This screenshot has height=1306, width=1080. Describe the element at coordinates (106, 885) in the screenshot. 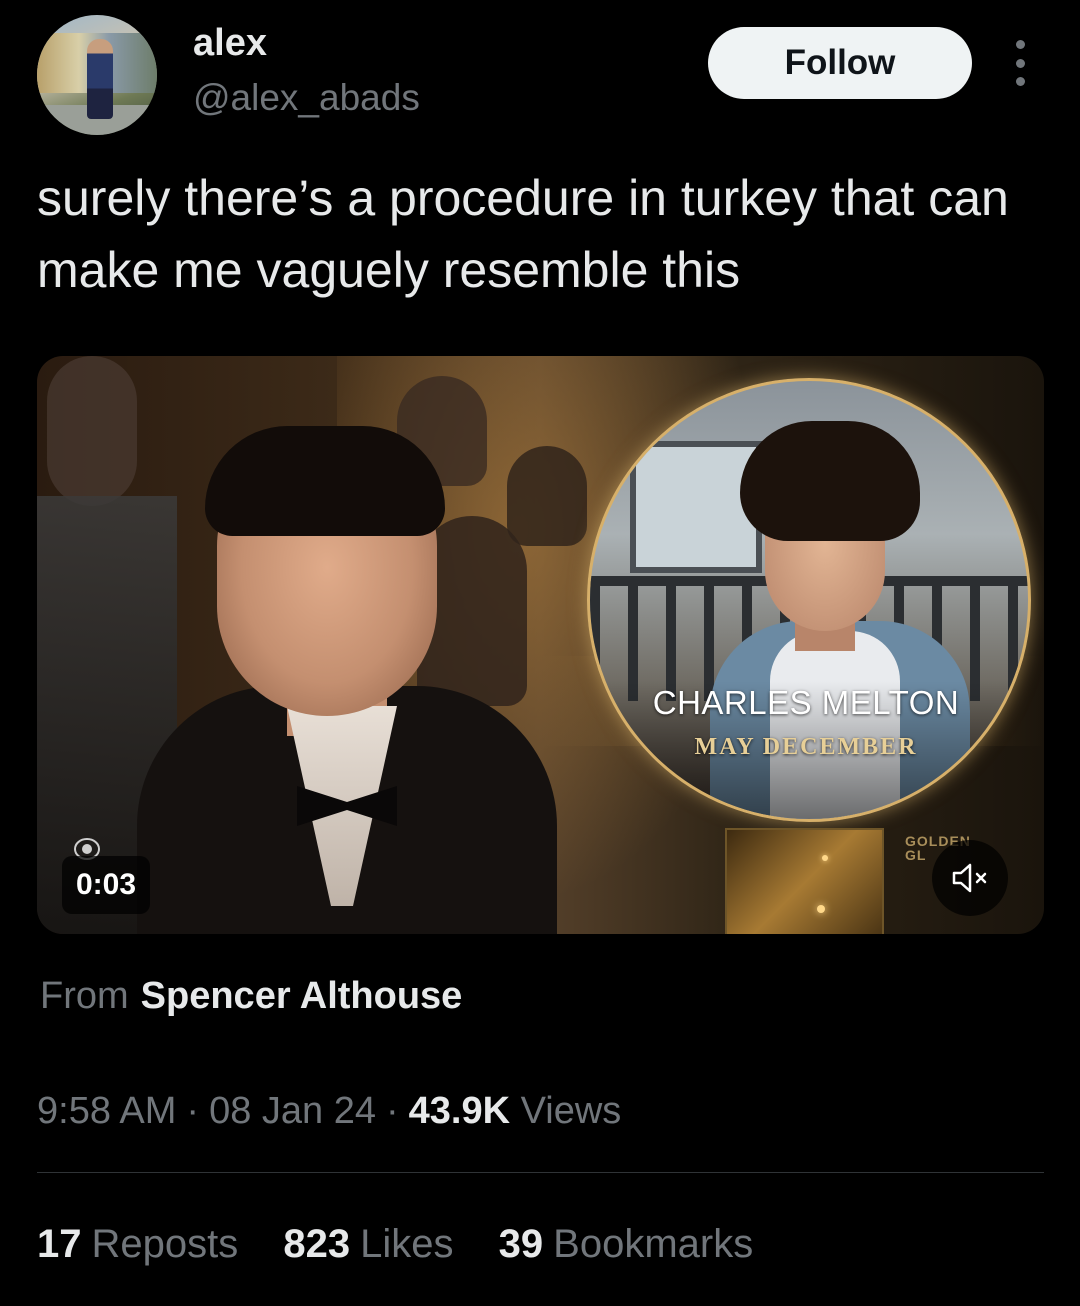

I see `video-timestamp: 0:03` at that location.